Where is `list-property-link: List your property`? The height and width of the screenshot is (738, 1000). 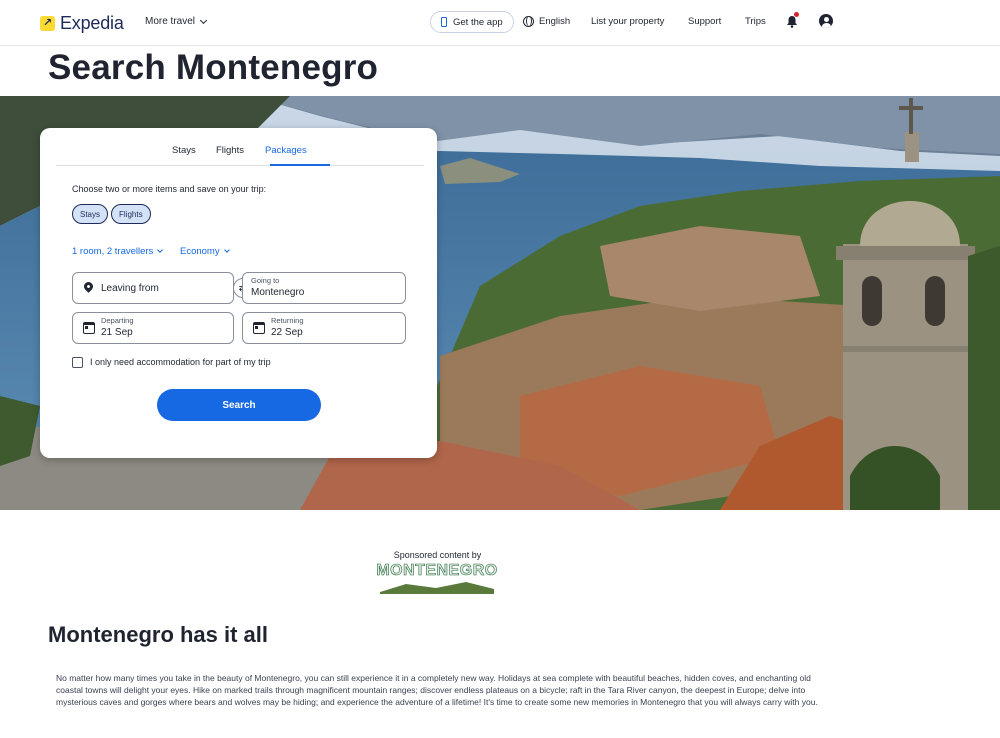 list-property-link: List your property is located at coordinates (627, 21).